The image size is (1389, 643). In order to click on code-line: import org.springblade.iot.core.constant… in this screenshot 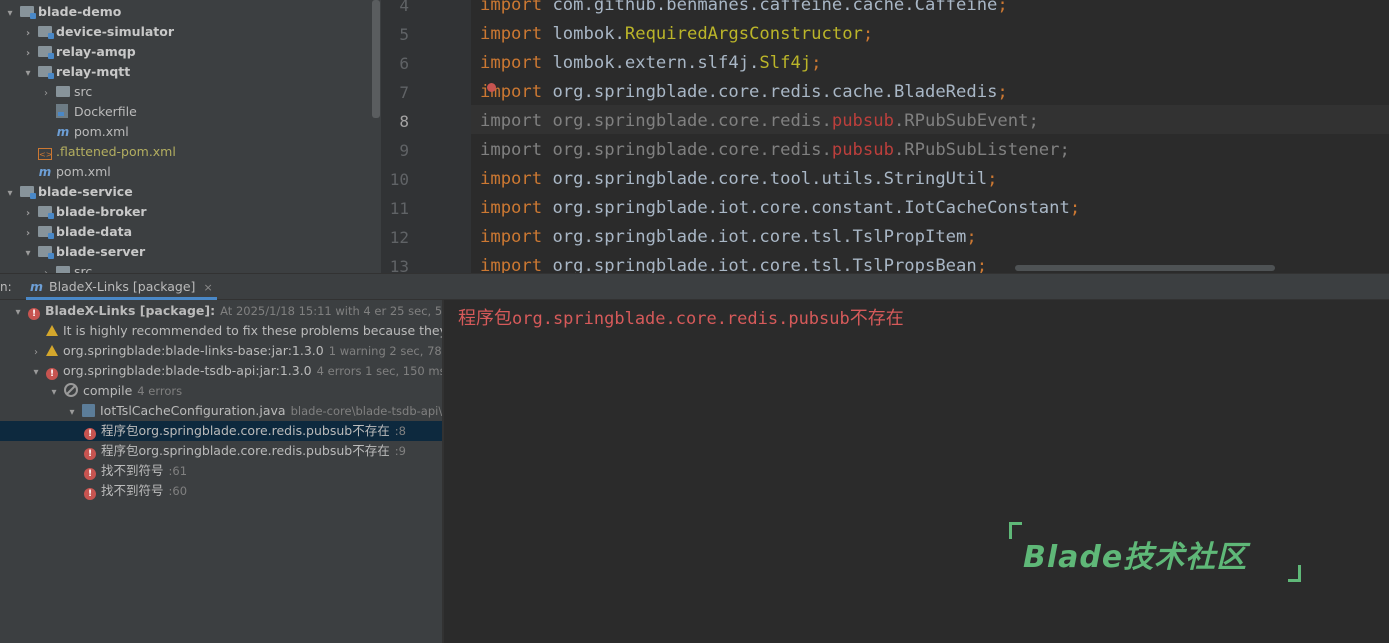, I will do `click(780, 208)`.